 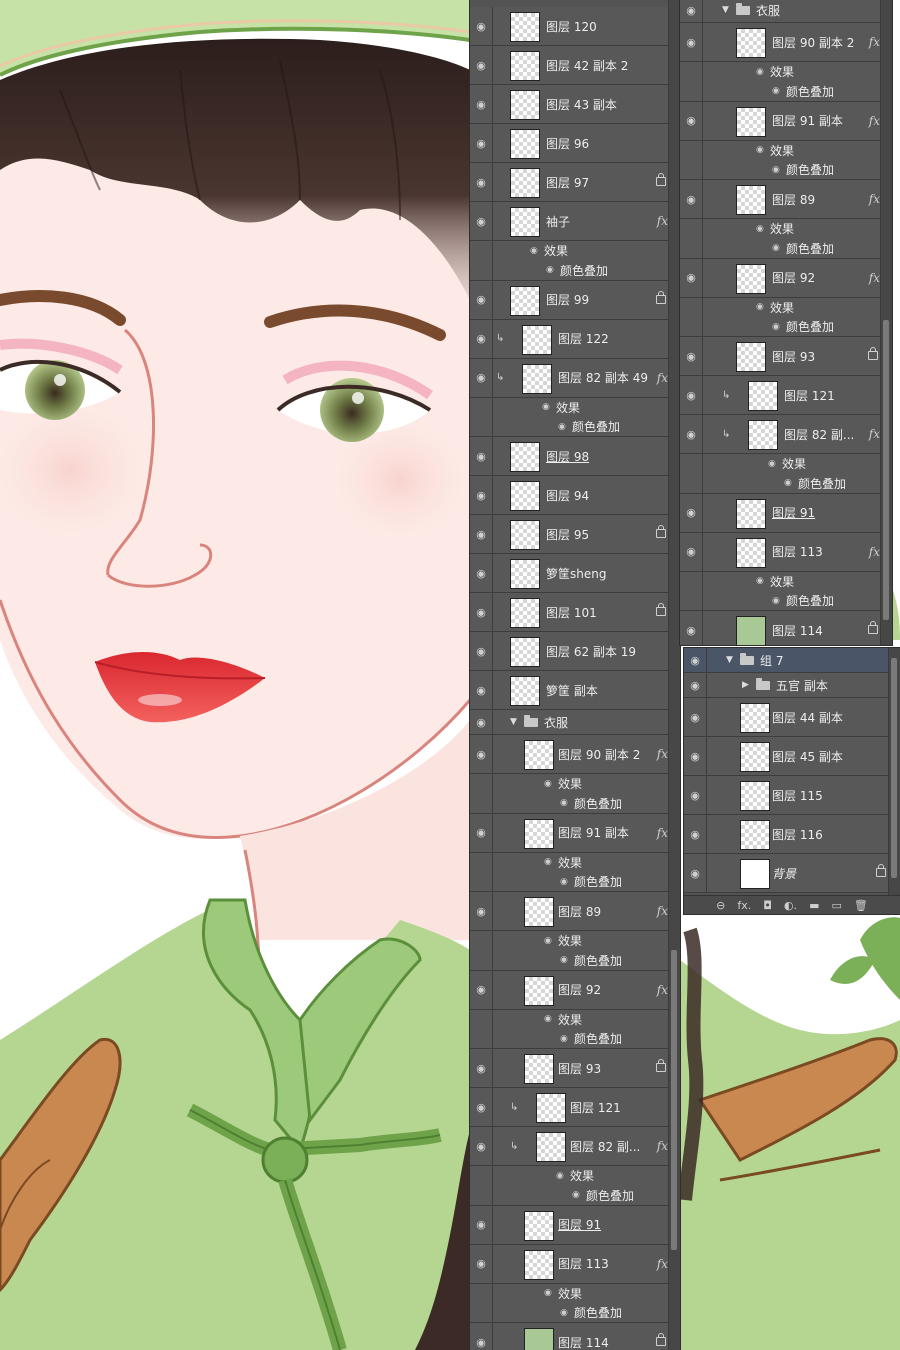 What do you see at coordinates (593, 833) in the screenshot?
I see `layer-name: 图层 91 副本` at bounding box center [593, 833].